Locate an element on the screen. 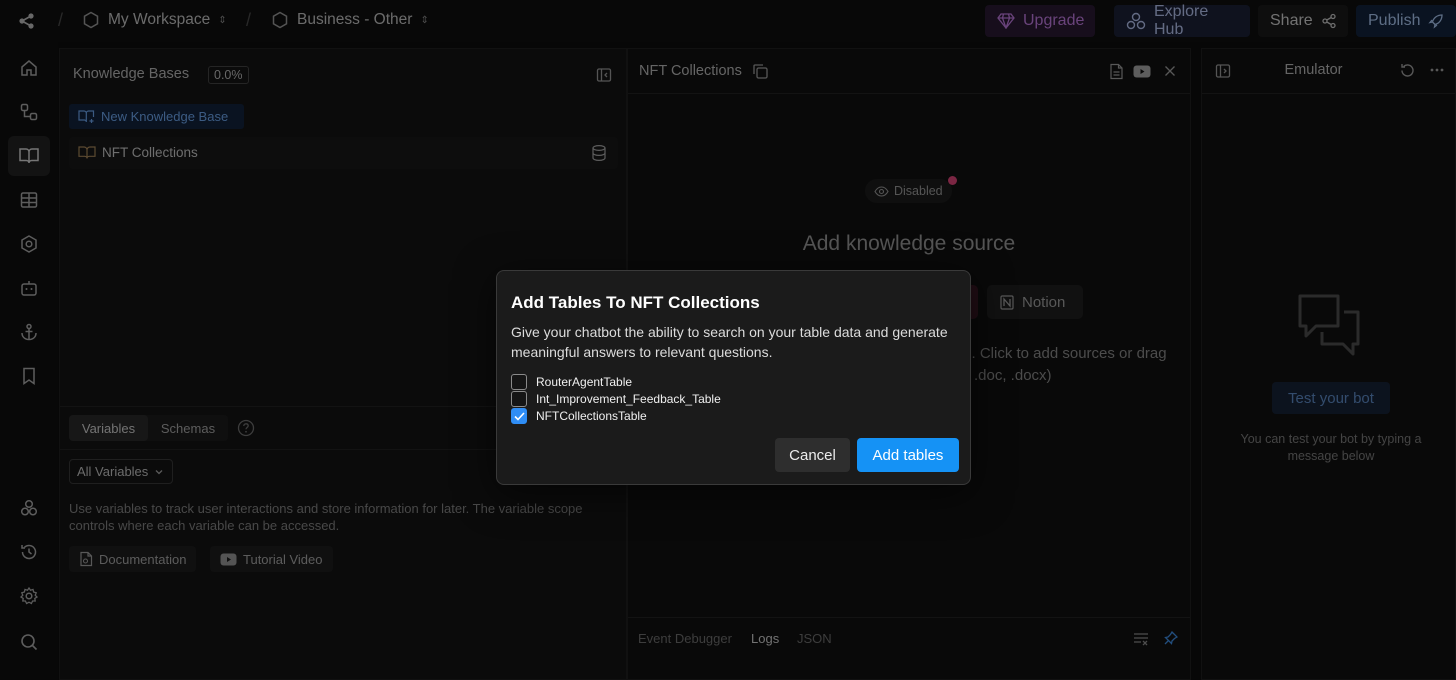  dialog-title: Add Tables To NFT Collections is located at coordinates (635, 302).